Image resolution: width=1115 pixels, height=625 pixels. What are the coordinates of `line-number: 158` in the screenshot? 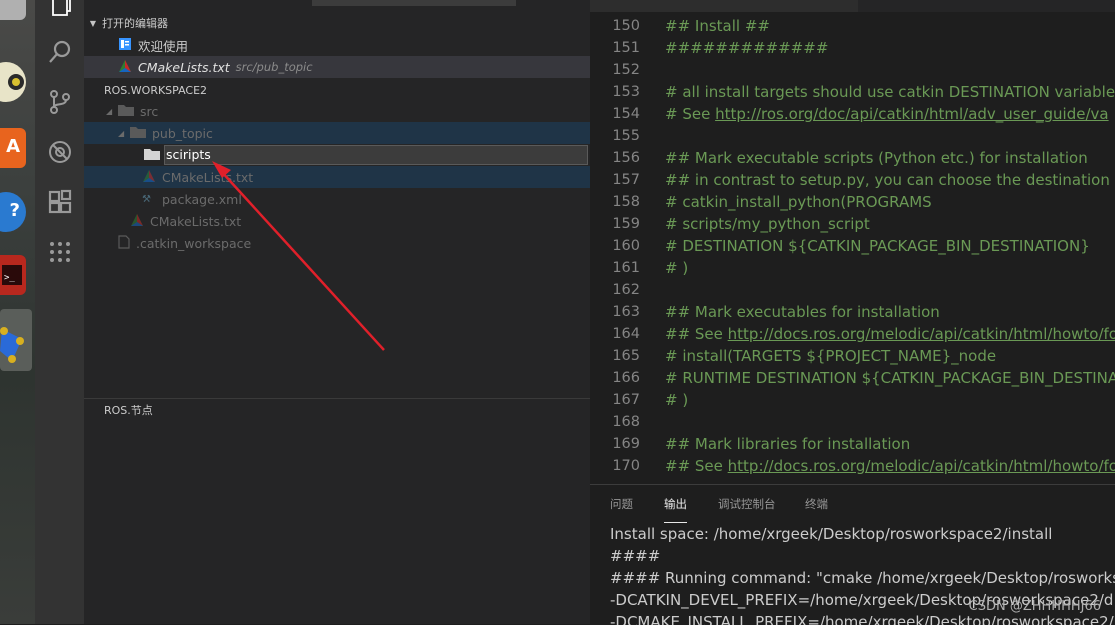 It's located at (626, 202).